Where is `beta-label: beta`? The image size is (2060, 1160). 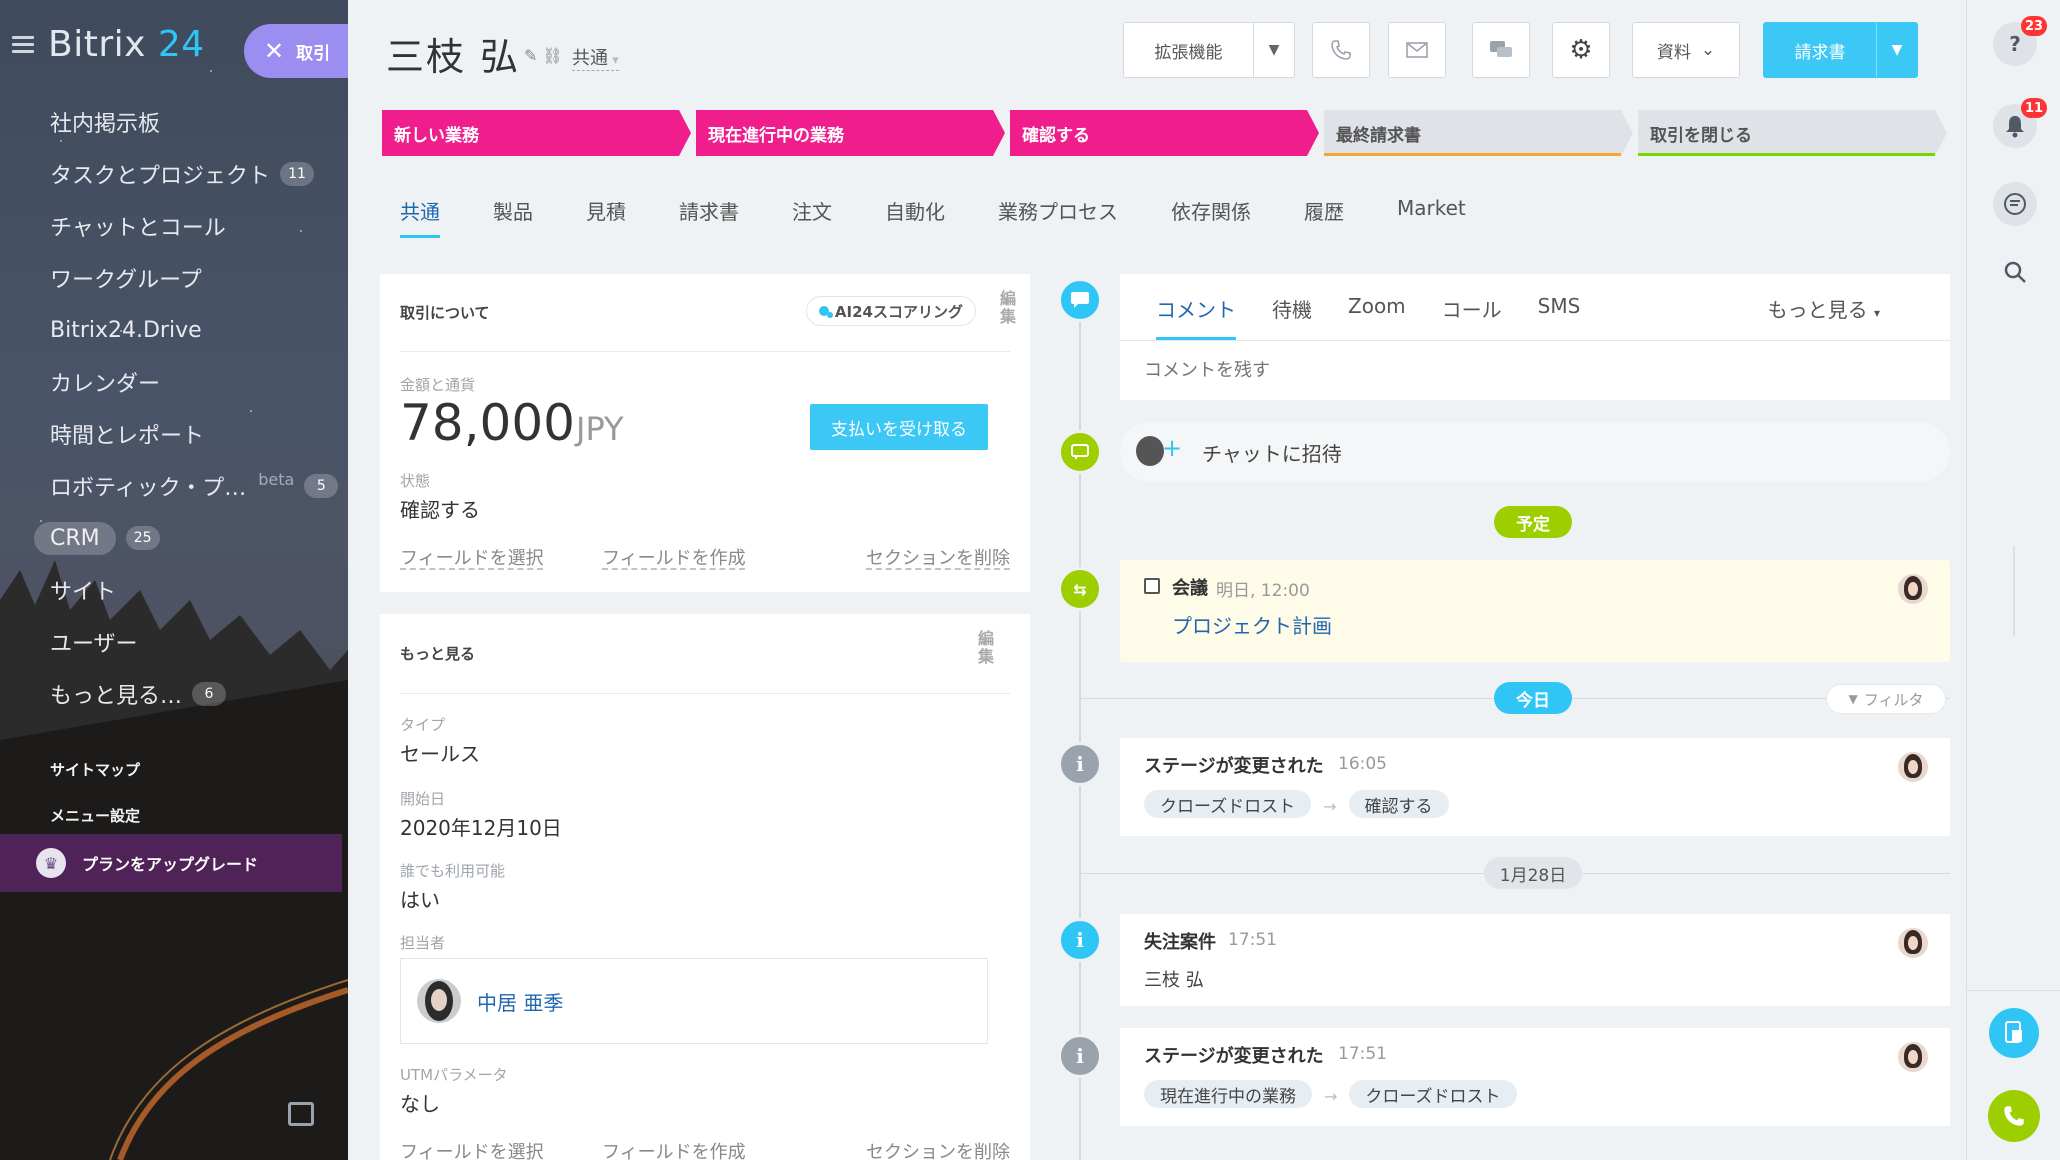
beta-label: beta is located at coordinates (276, 479).